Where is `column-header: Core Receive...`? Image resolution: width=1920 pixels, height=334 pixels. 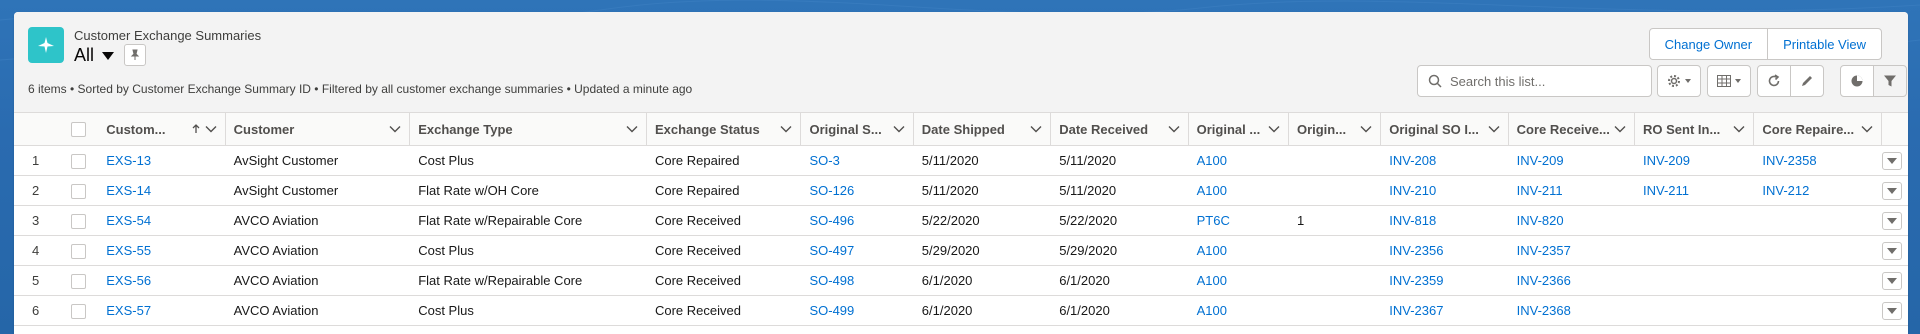
column-header: Core Receive... is located at coordinates (1572, 129).